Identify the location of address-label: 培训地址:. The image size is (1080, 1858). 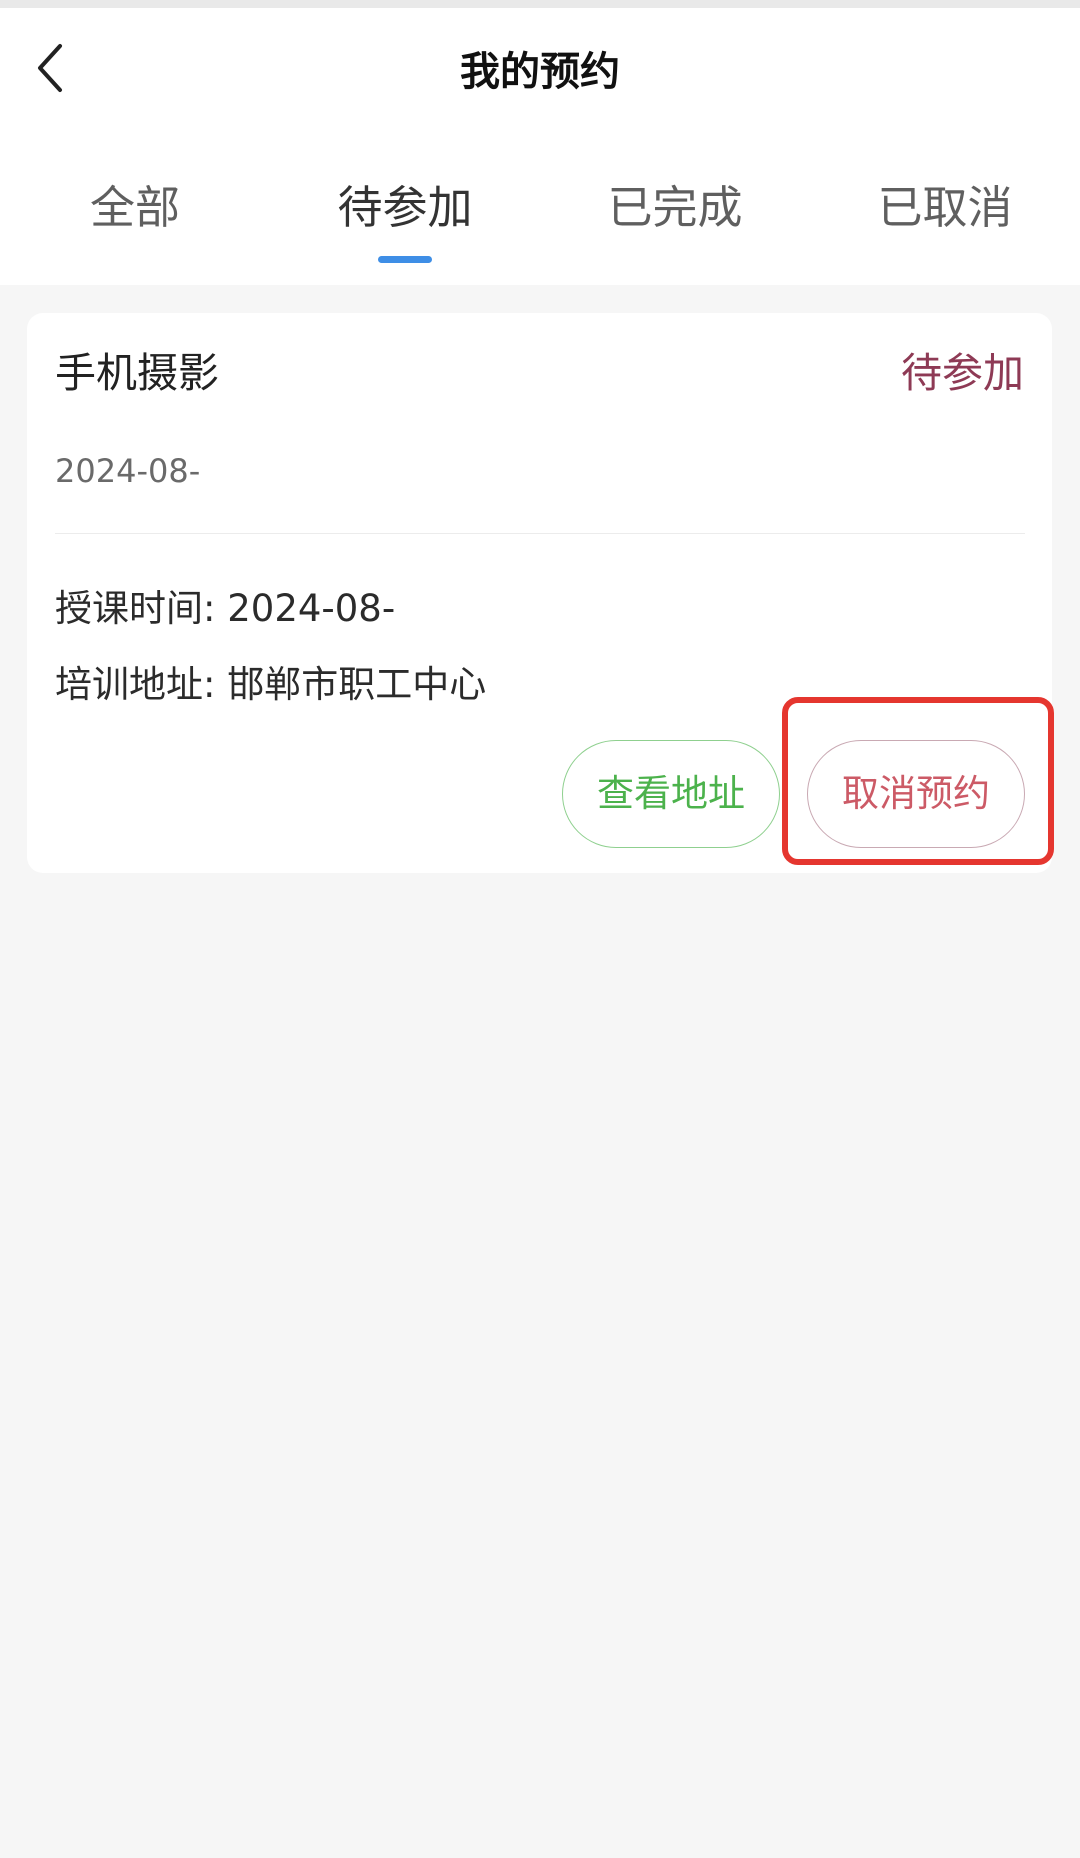
(141, 684).